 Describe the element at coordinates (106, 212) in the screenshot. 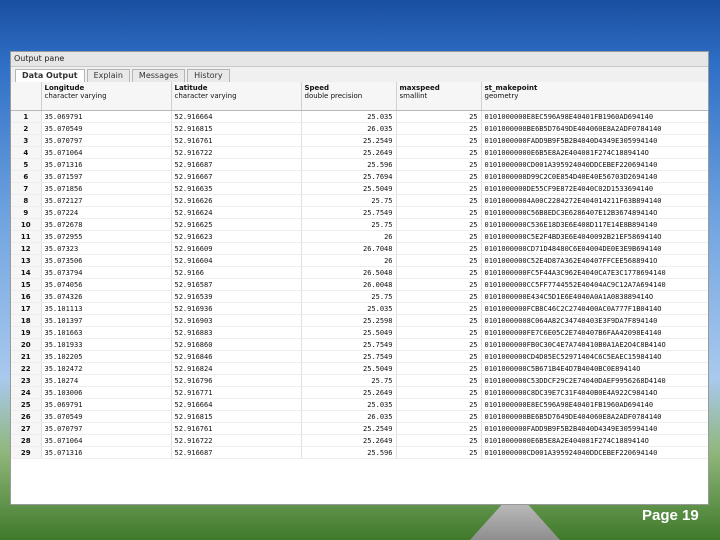

I see `longitude-cell: 35.07224` at that location.